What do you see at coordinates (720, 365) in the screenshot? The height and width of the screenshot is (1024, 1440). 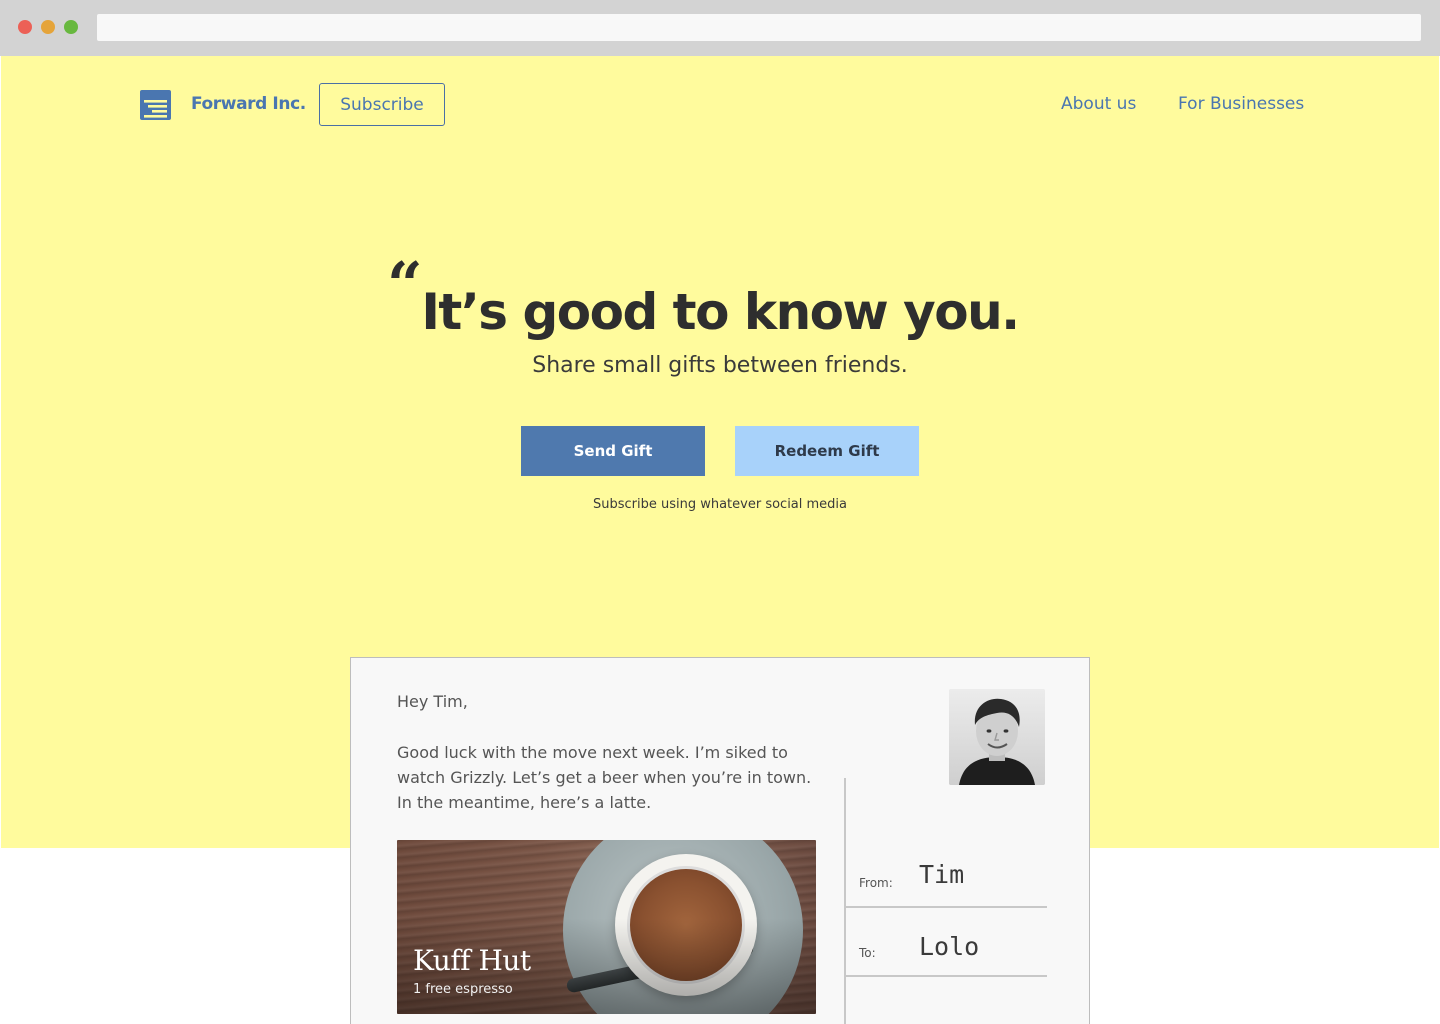 I see `hero-subheadline: Share small gifts between friends.` at bounding box center [720, 365].